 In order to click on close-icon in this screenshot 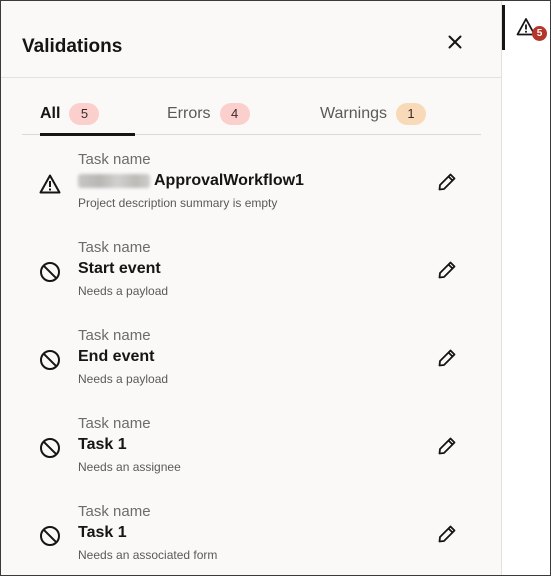, I will do `click(455, 42)`.